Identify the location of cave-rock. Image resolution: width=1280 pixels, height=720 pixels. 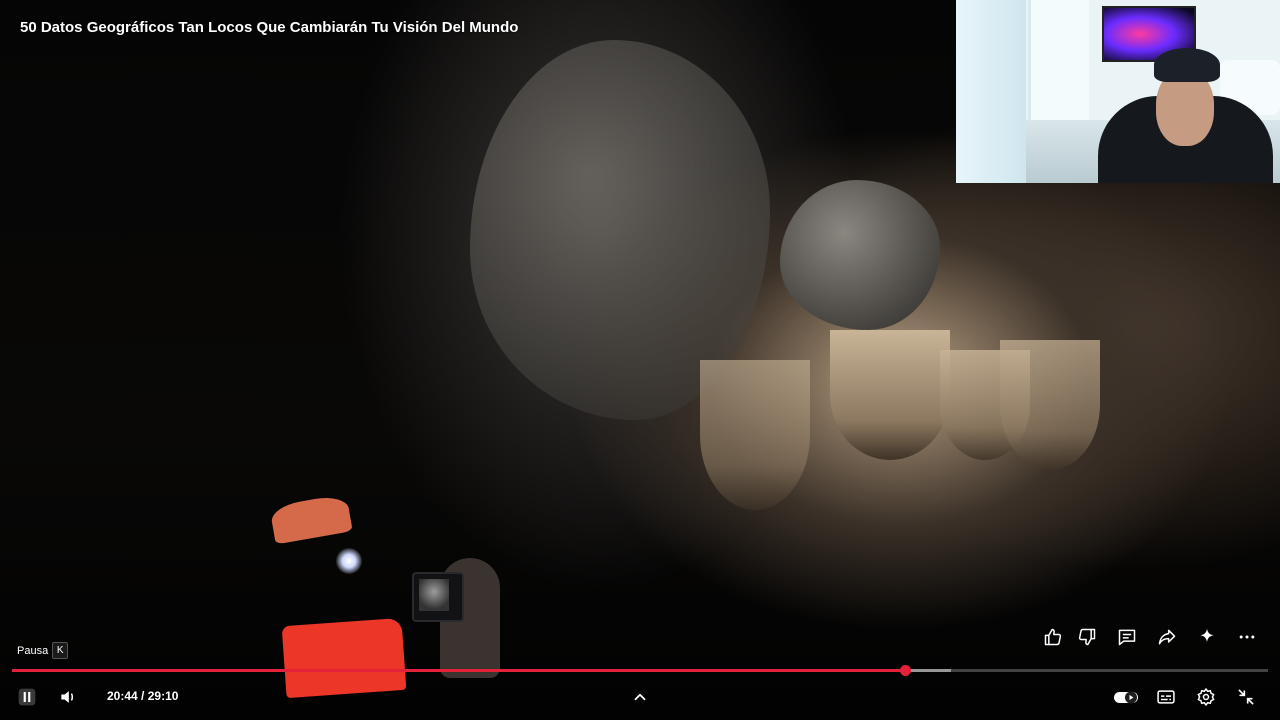
(860, 255).